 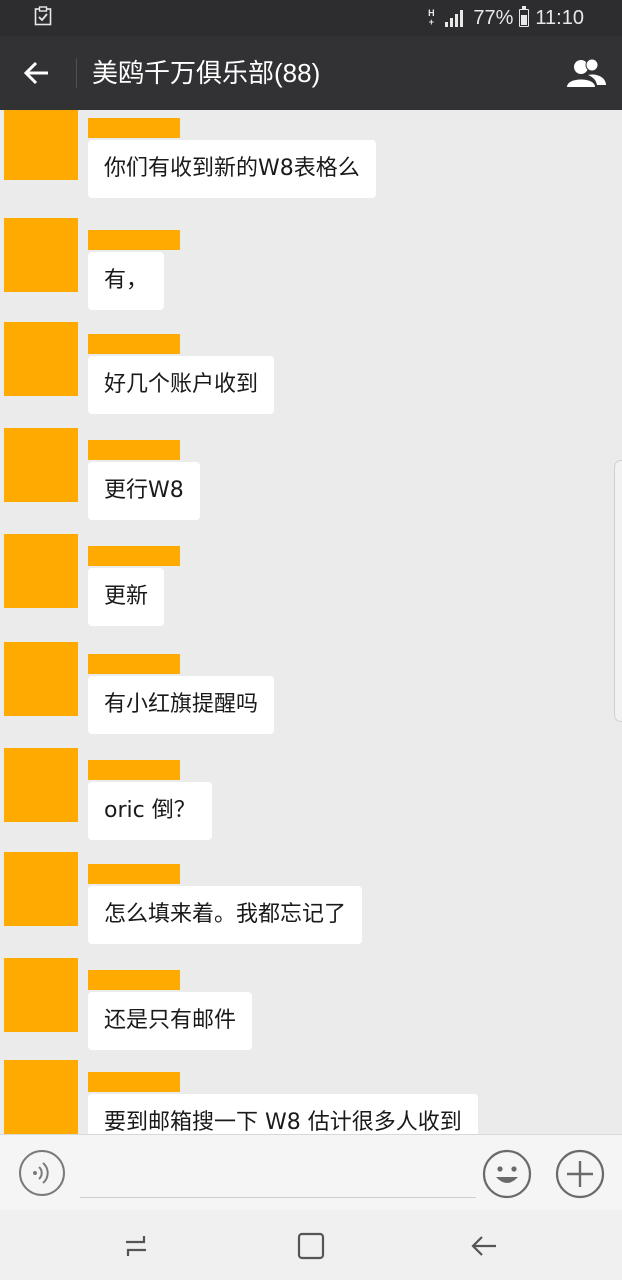 I want to click on message-row: 你们有收到新的W8表格么, so click(x=311, y=163).